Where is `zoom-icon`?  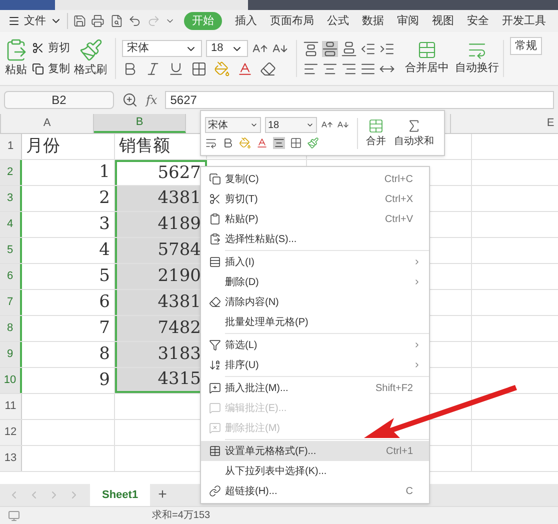
zoom-icon is located at coordinates (130, 100).